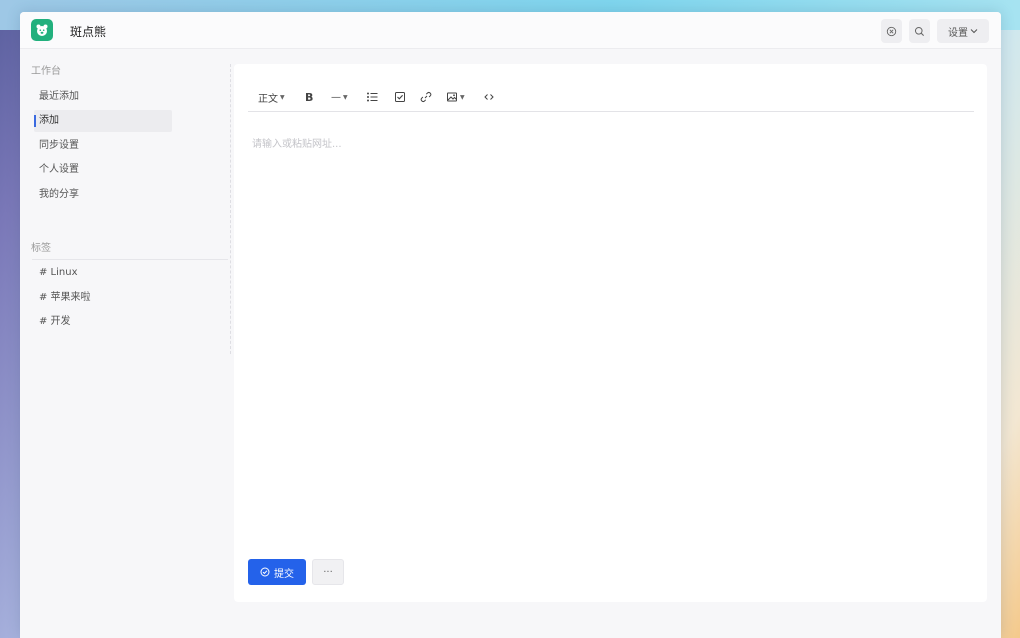  I want to click on workspace-section-title: 工作台, so click(46, 71).